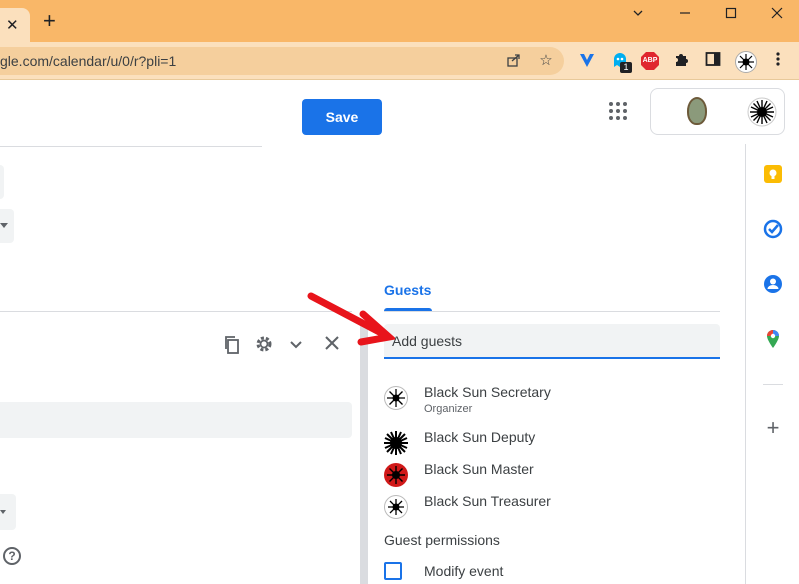  Describe the element at coordinates (487, 392) in the screenshot. I see `guest-name: Black Sun Secretary` at that location.